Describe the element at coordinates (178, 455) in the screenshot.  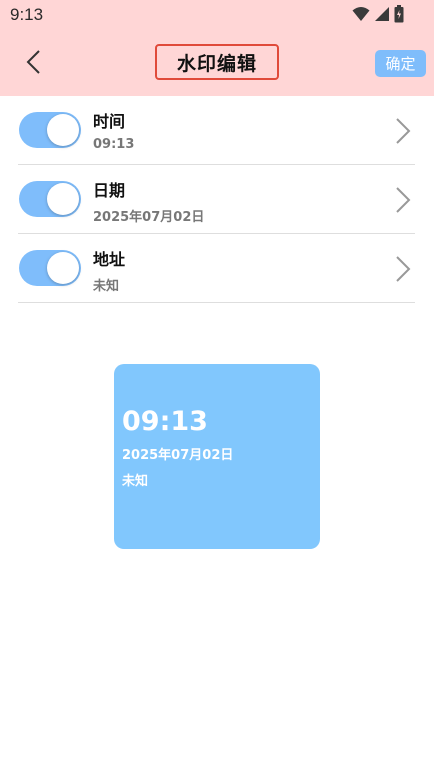
I see `preview-date: 2025年07月02日` at that location.